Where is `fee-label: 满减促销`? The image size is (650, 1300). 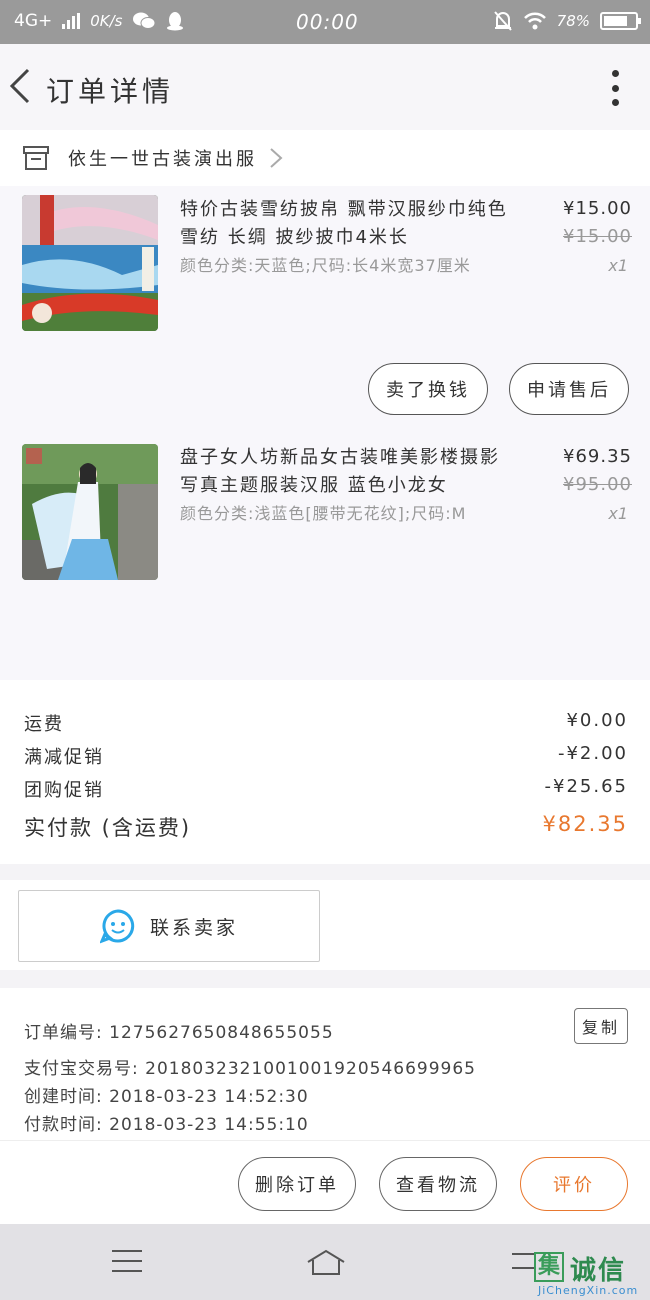
fee-label: 满减促销 is located at coordinates (64, 757).